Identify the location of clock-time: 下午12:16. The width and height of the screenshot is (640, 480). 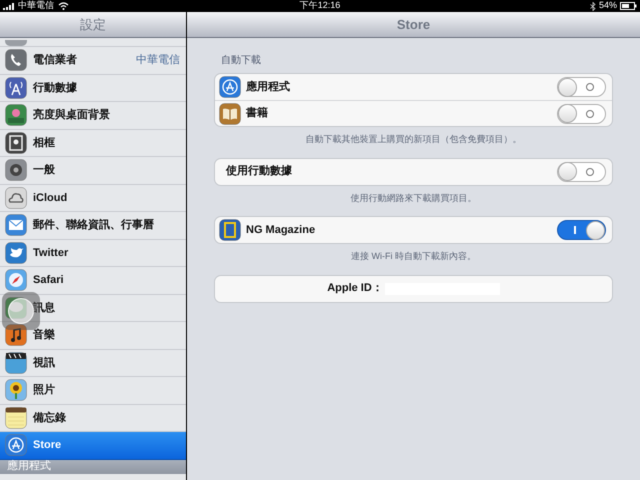
(320, 6).